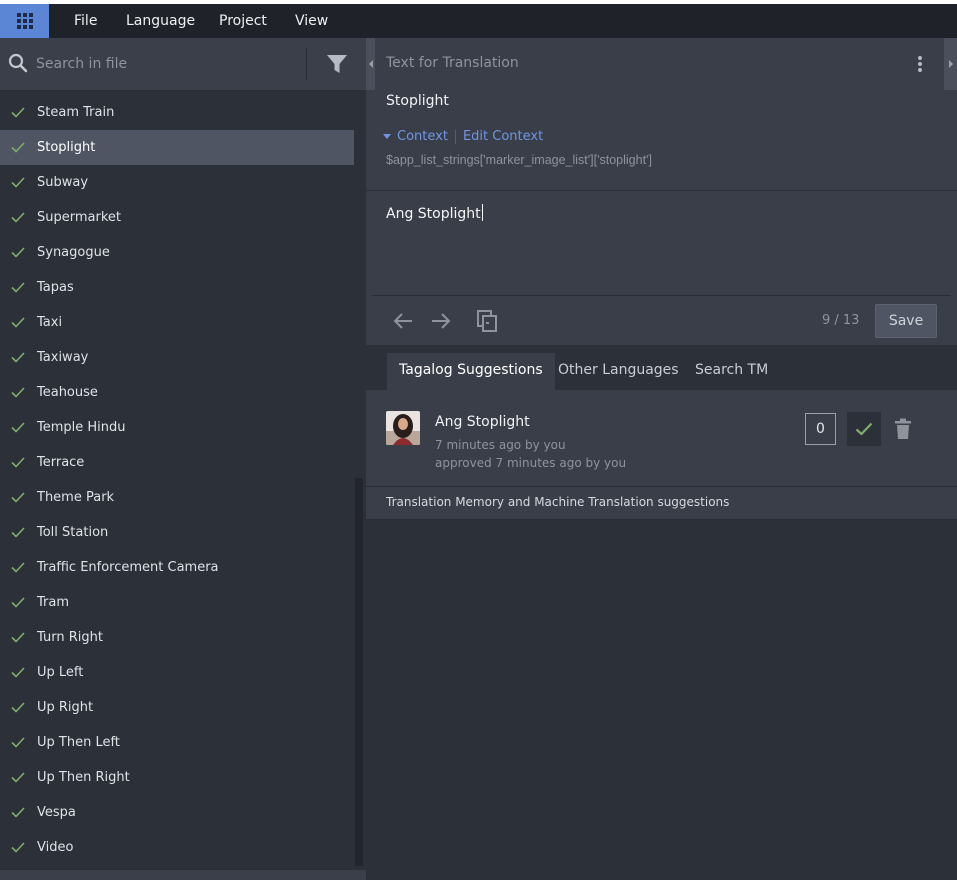 This screenshot has height=880, width=957. I want to click on expand-panel-button, so click(950, 64).